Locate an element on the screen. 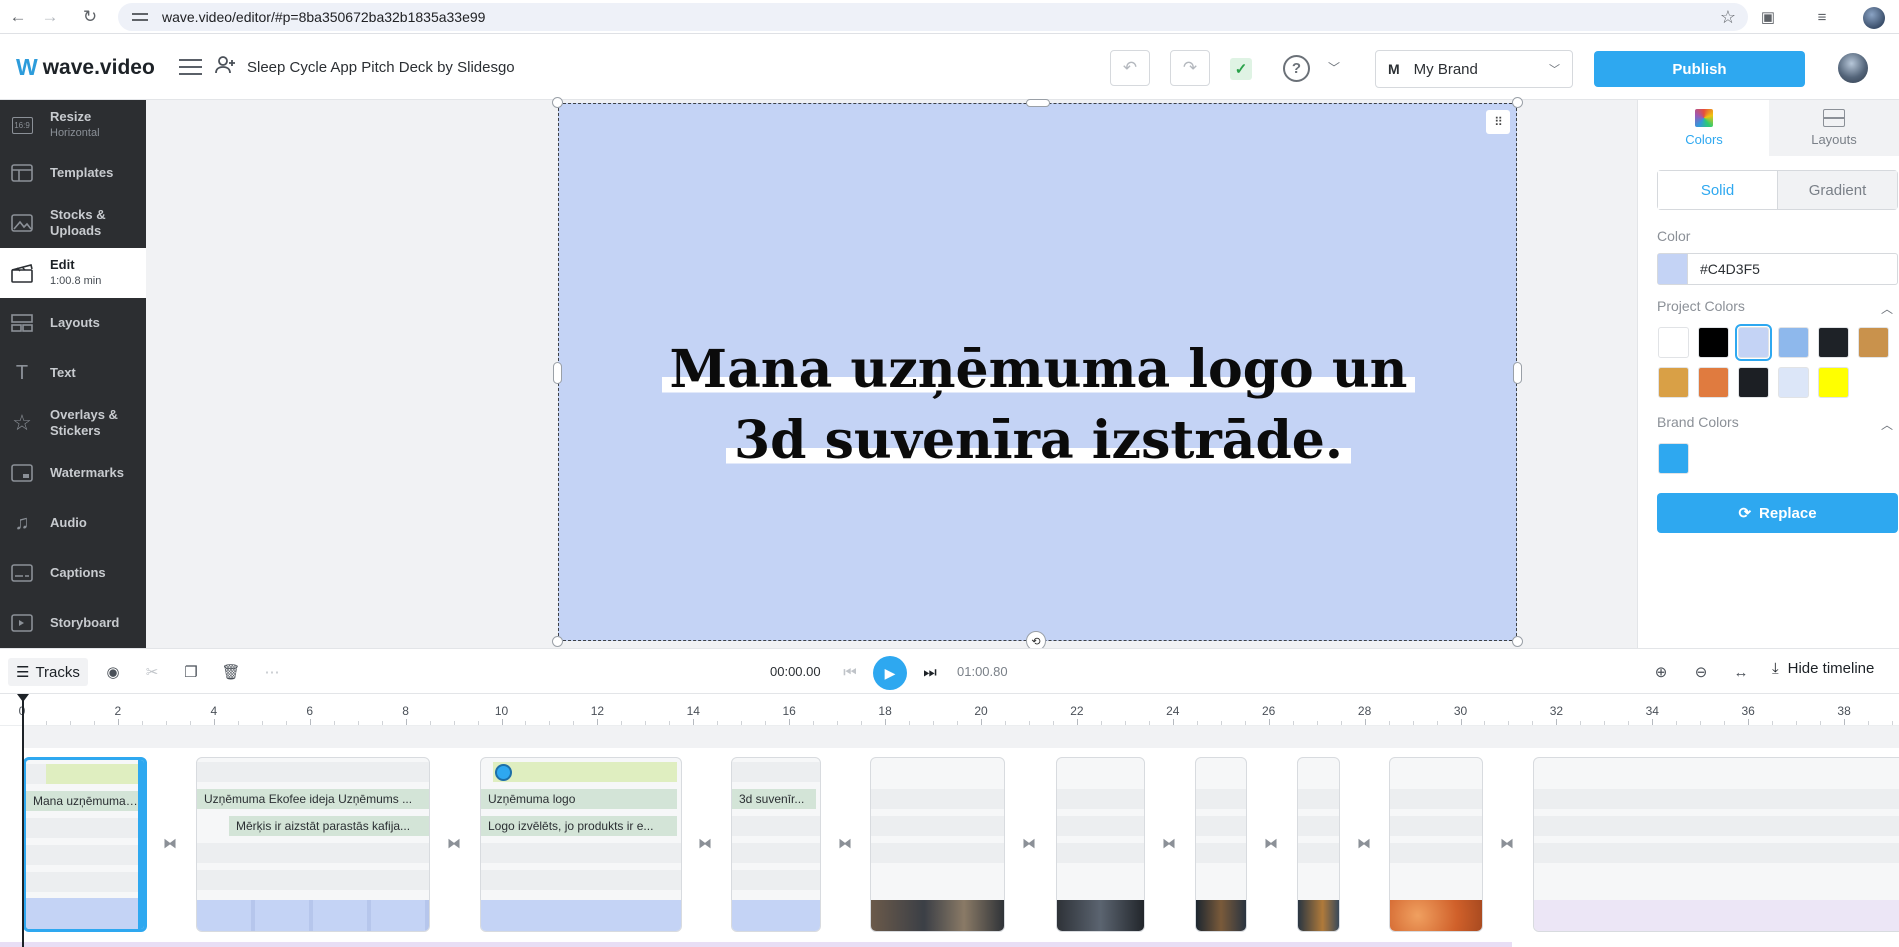 The image size is (1899, 947). menu-icon is located at coordinates (190, 67).